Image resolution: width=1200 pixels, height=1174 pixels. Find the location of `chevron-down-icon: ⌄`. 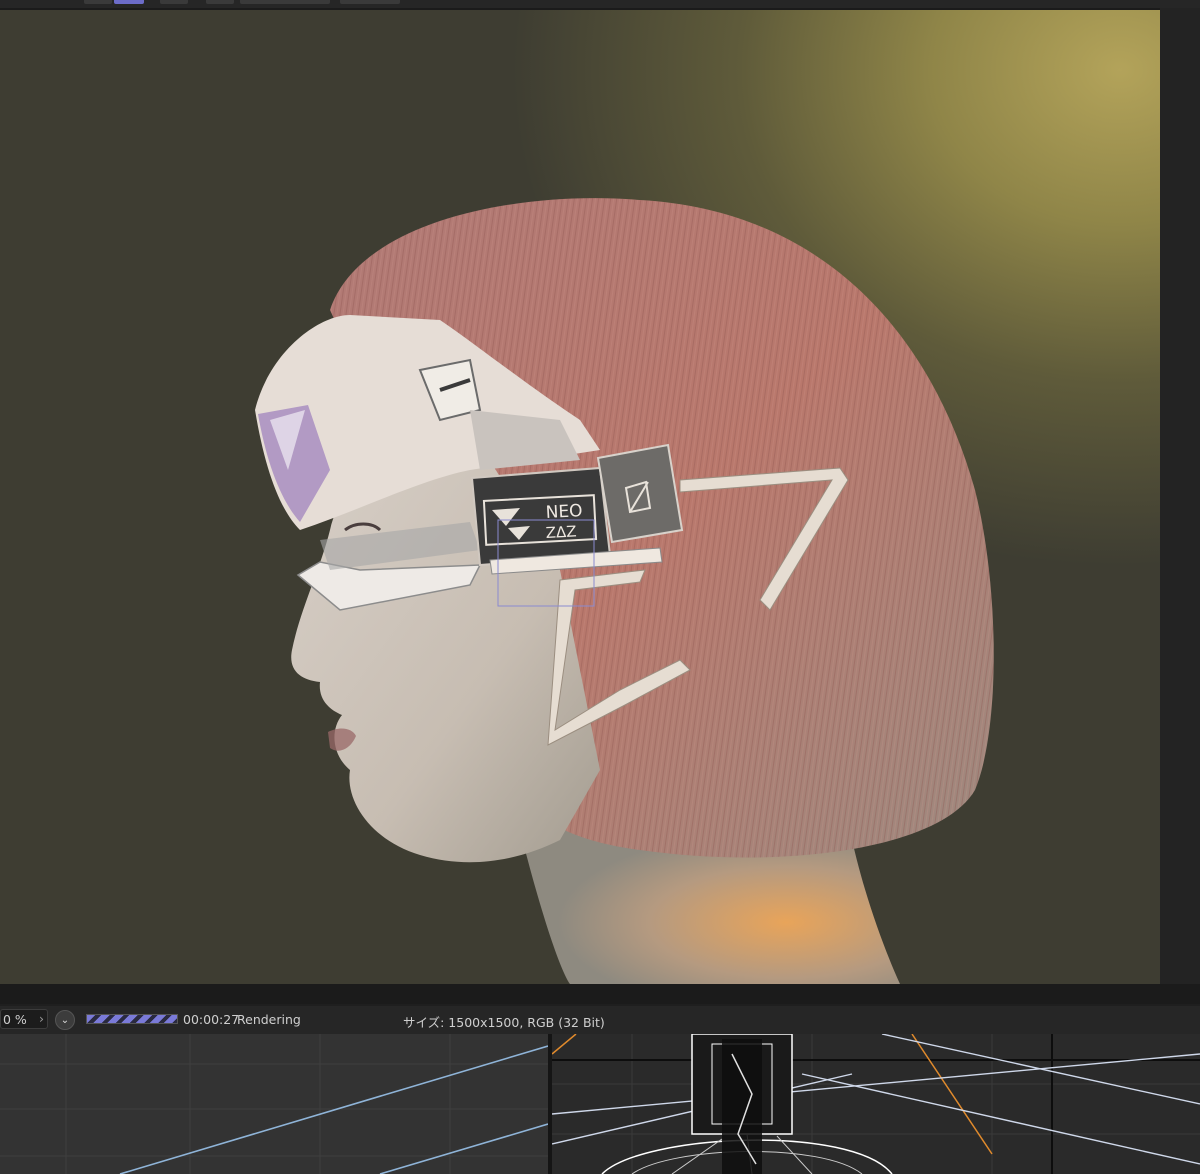

chevron-down-icon: ⌄ is located at coordinates (65, 1020).